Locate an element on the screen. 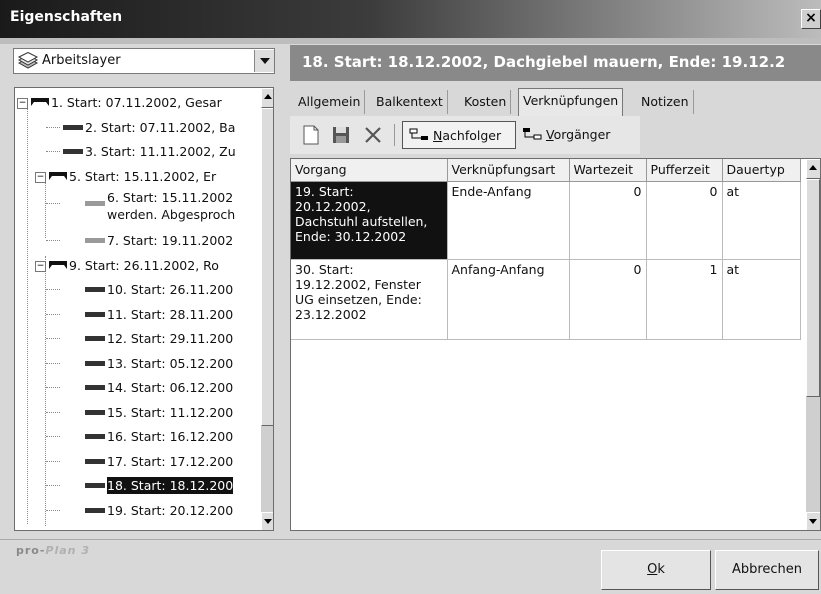 This screenshot has width=821, height=594. tab-verknuepfungen: Verknüpfungen is located at coordinates (571, 102).